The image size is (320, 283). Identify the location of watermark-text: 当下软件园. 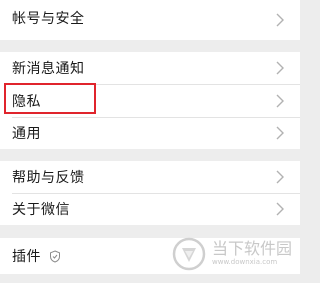
(252, 248).